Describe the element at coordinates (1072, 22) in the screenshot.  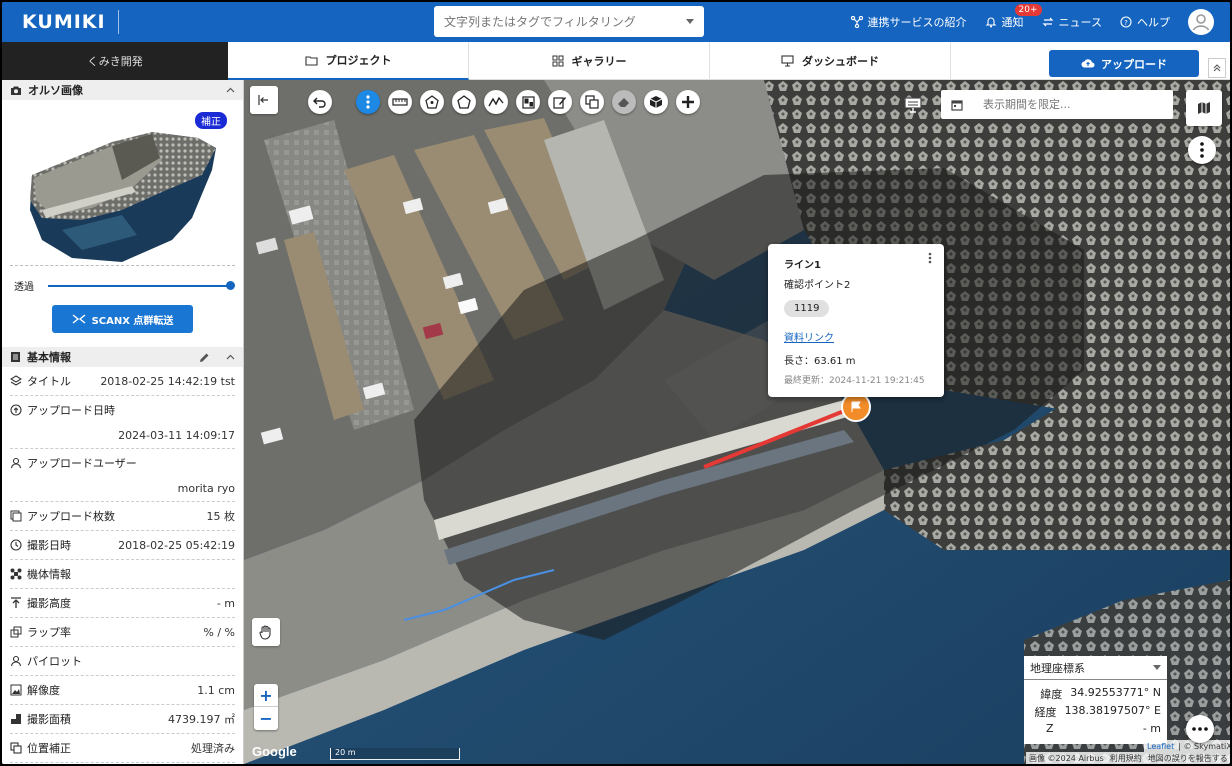
I see `news-button: ニュース` at that location.